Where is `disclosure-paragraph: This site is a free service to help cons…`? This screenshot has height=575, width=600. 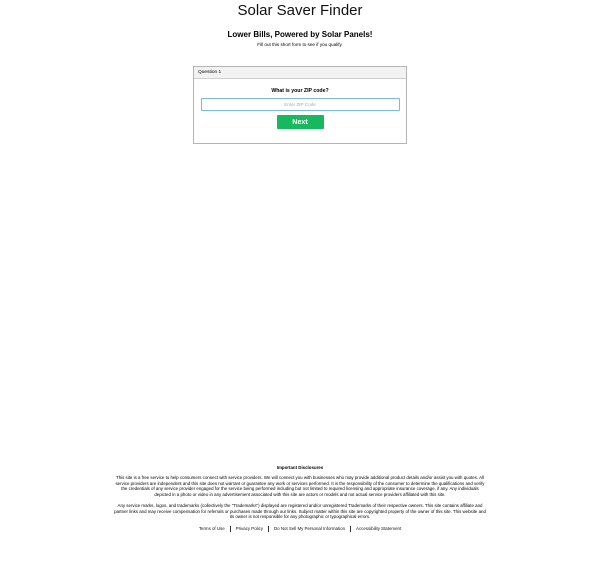
disclosure-paragraph: This site is a free service to help cons… is located at coordinates (300, 486).